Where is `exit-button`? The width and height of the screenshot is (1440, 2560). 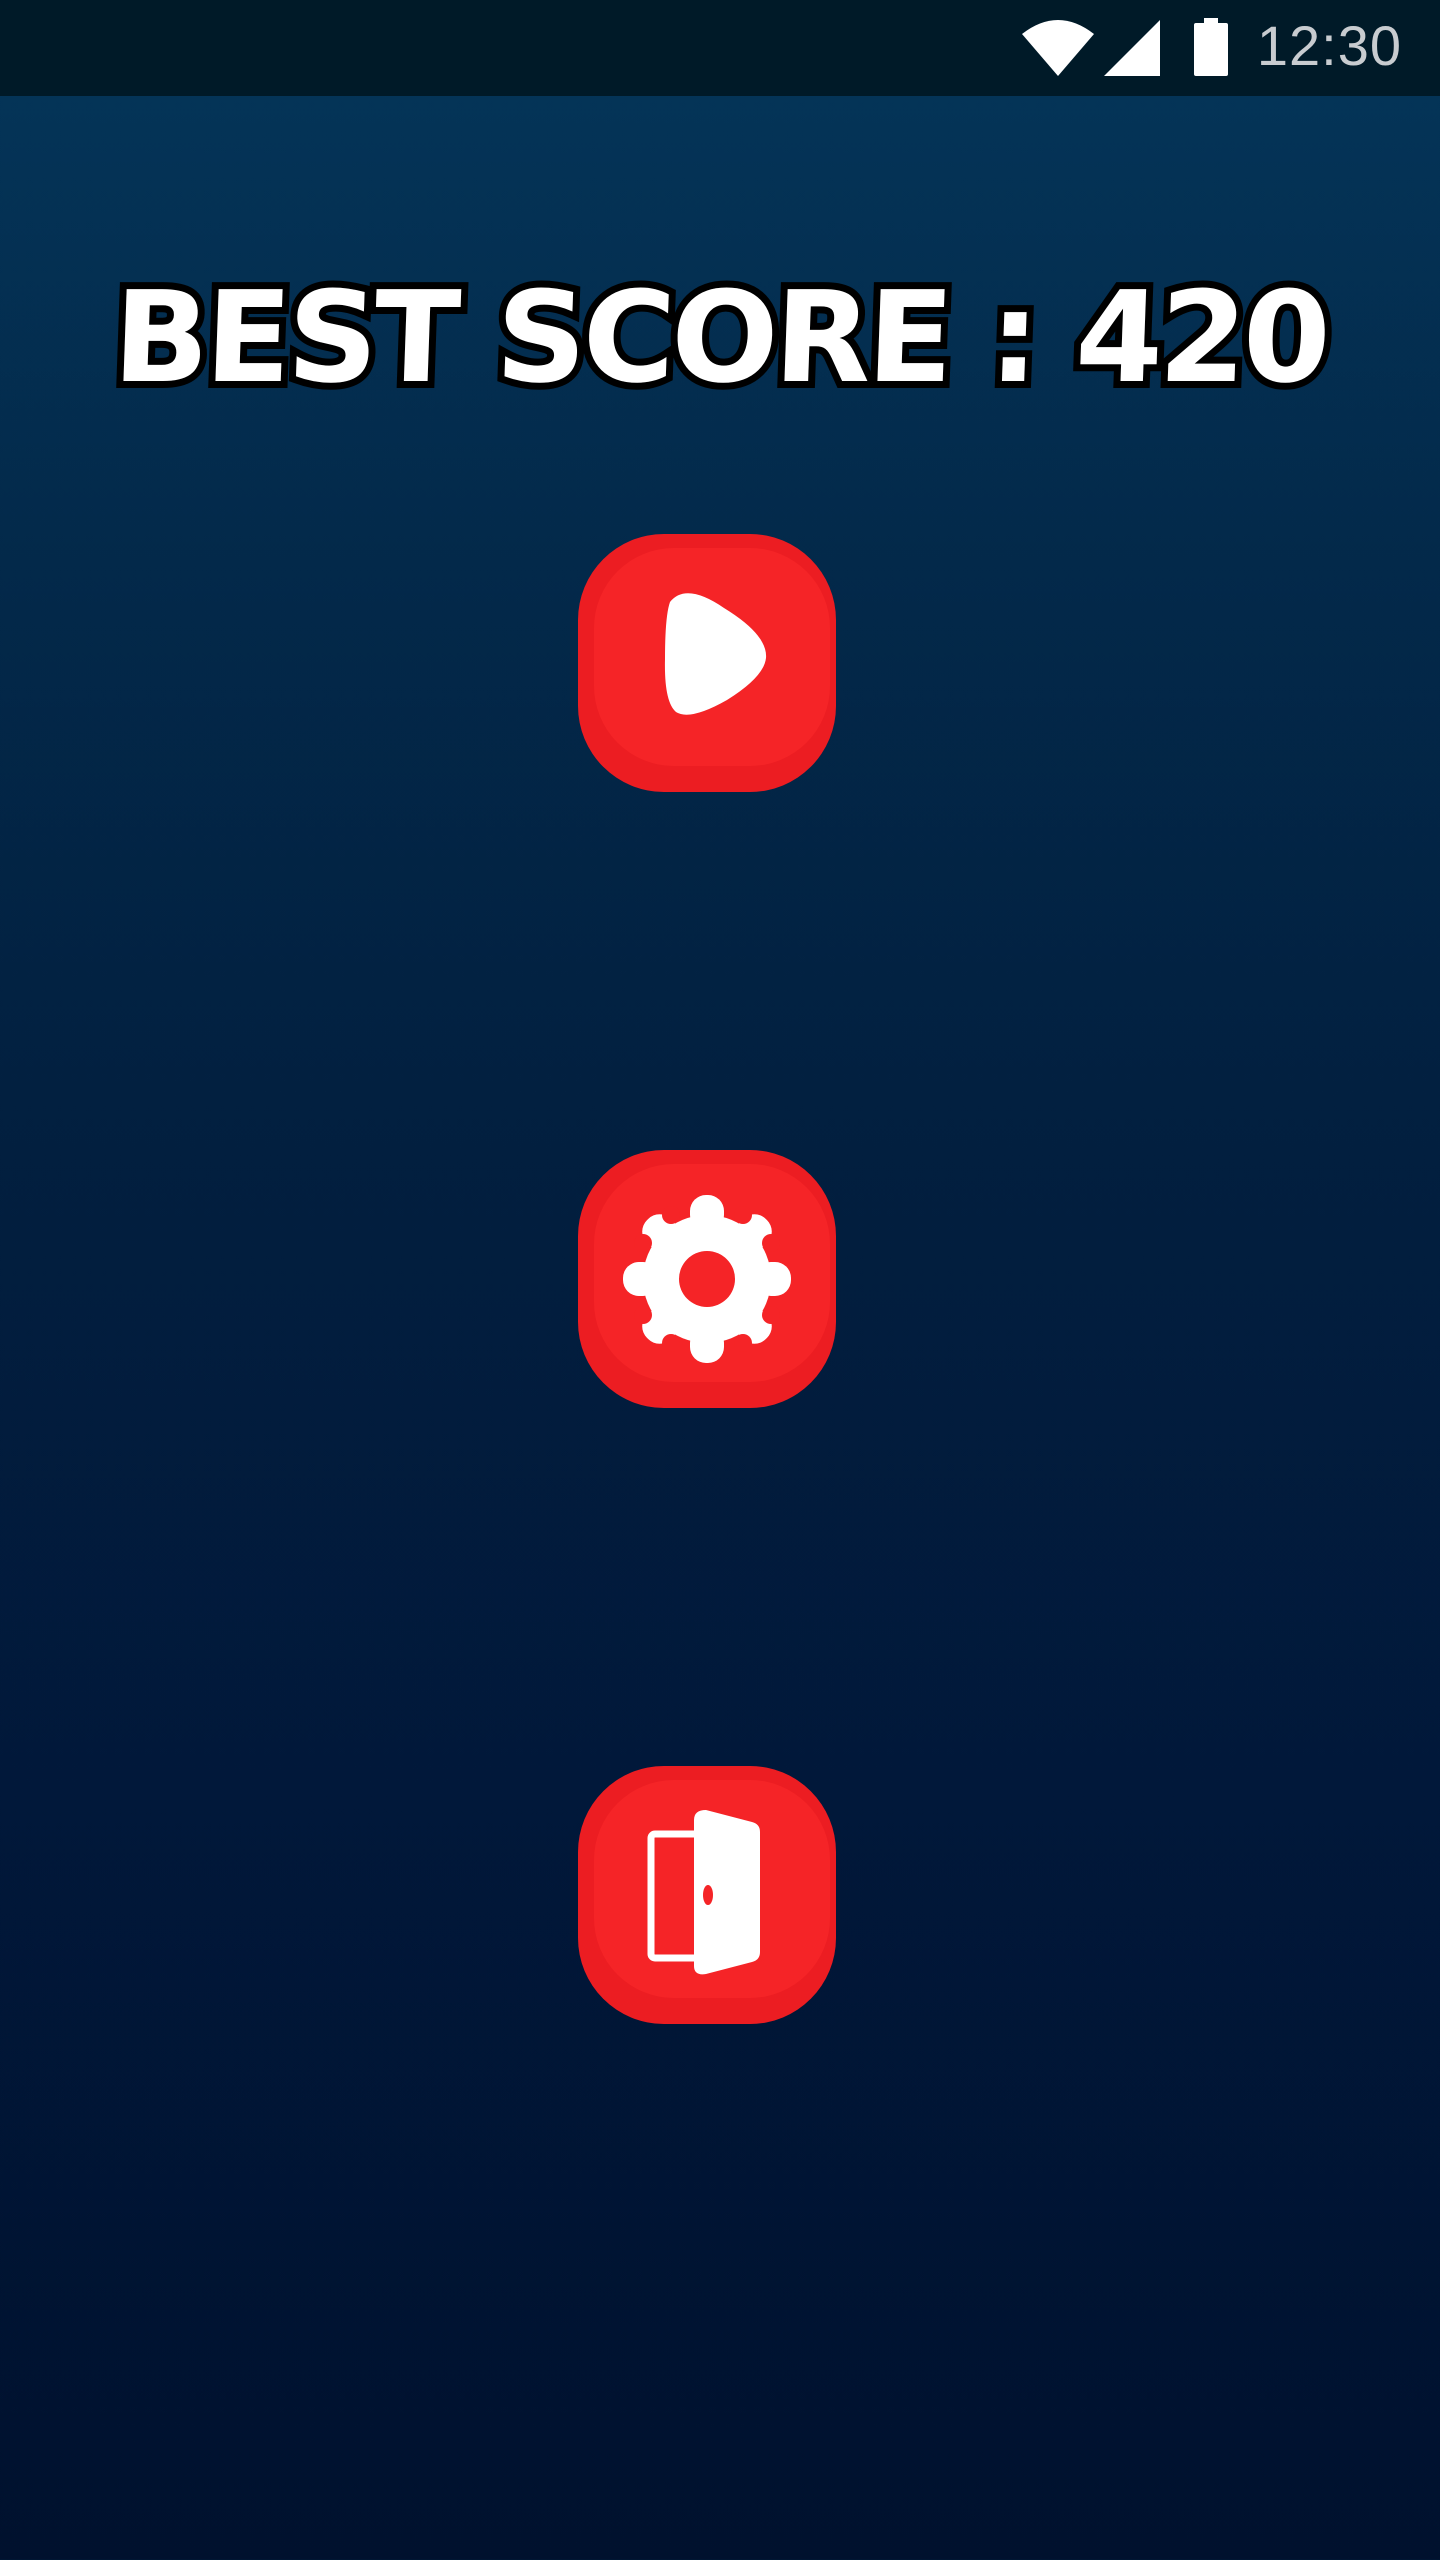 exit-button is located at coordinates (707, 1895).